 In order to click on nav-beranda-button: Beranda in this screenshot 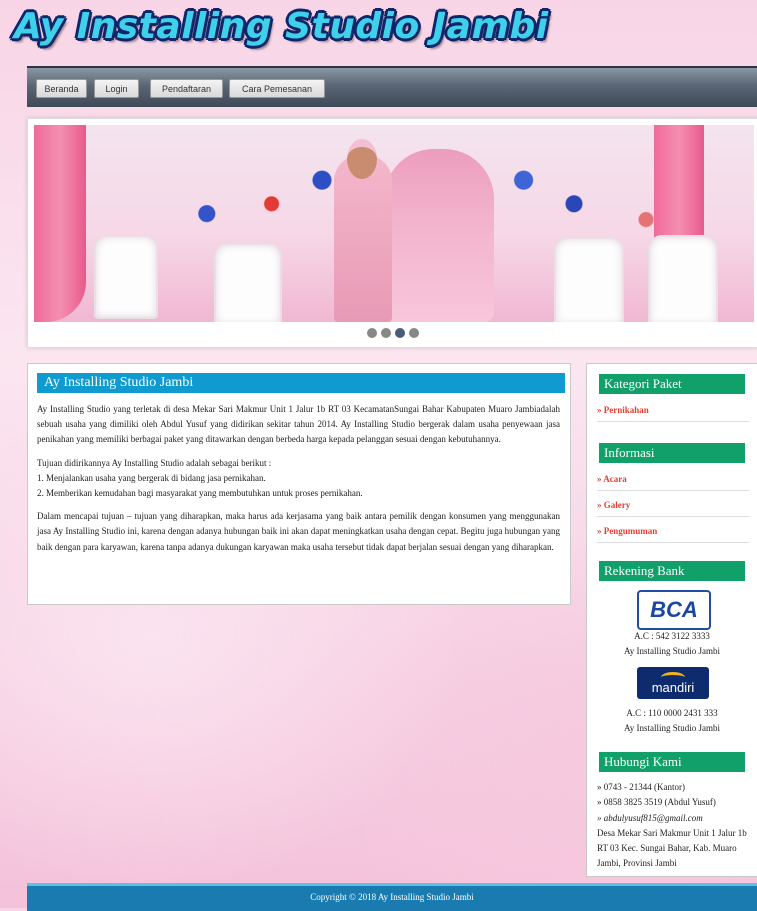, I will do `click(61, 88)`.